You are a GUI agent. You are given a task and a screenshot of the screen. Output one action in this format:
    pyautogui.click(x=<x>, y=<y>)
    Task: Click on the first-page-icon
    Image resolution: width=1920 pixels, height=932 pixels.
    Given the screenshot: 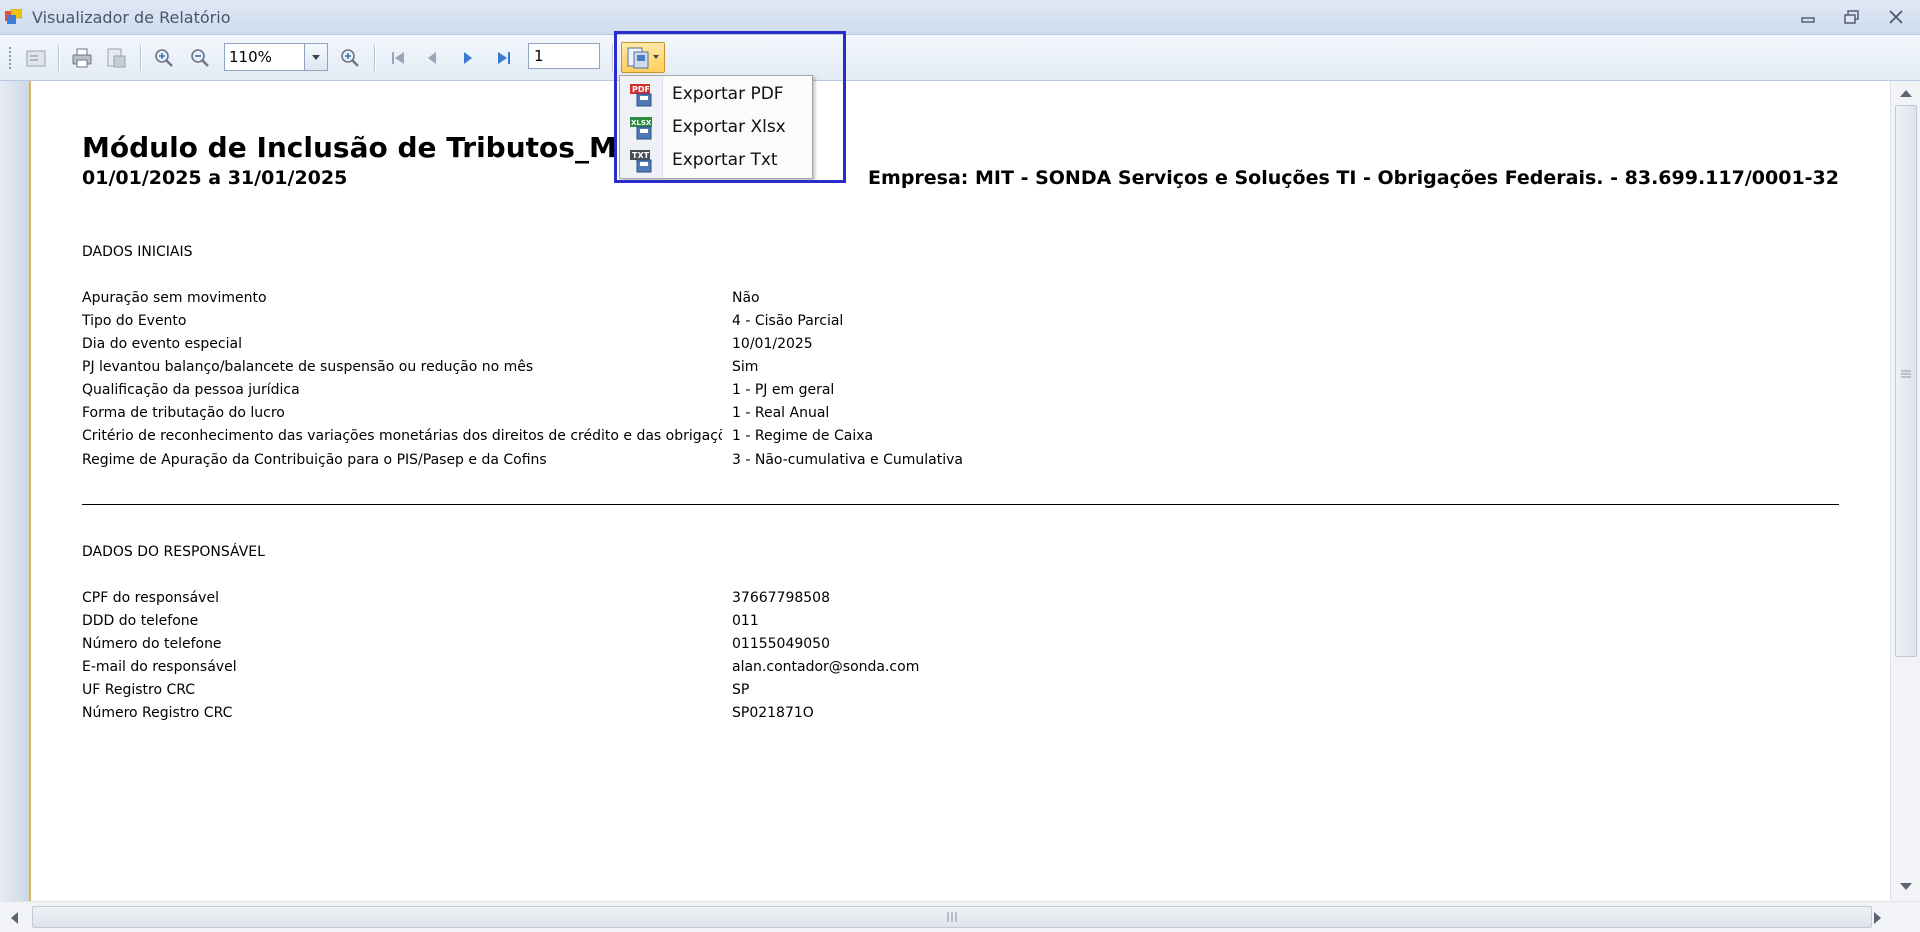 What is the action you would take?
    pyautogui.click(x=398, y=58)
    